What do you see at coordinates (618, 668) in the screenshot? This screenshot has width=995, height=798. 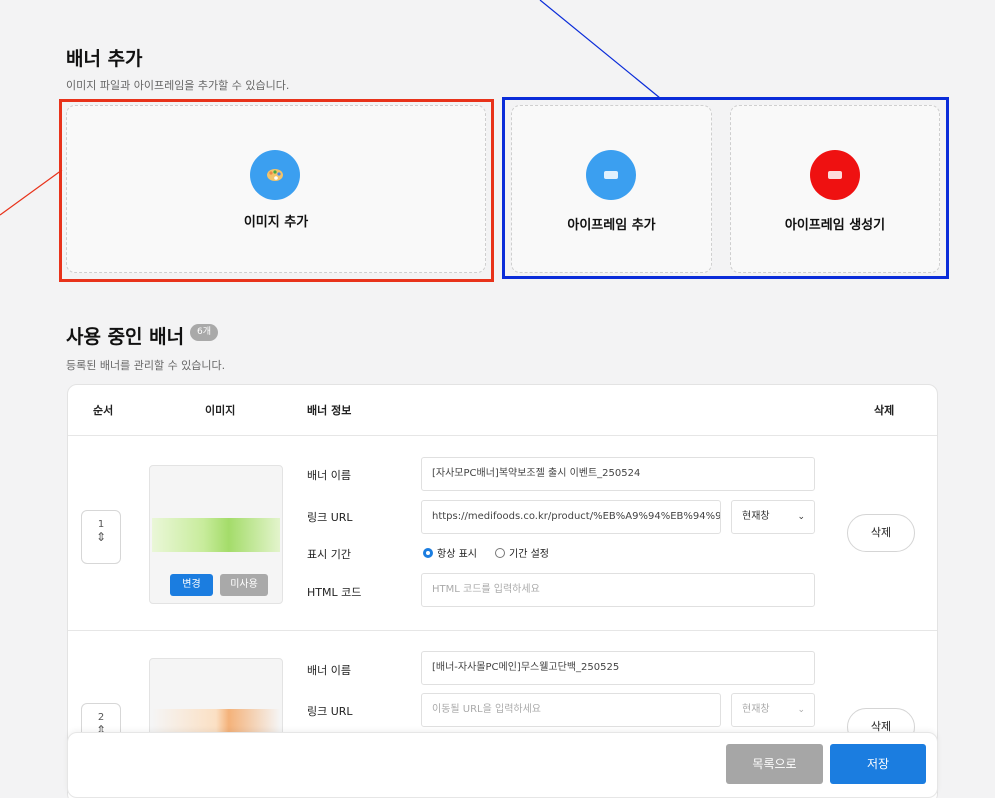 I see `banner-name-input: [배너-자사몰PC메인]무스웰고단백_250525` at bounding box center [618, 668].